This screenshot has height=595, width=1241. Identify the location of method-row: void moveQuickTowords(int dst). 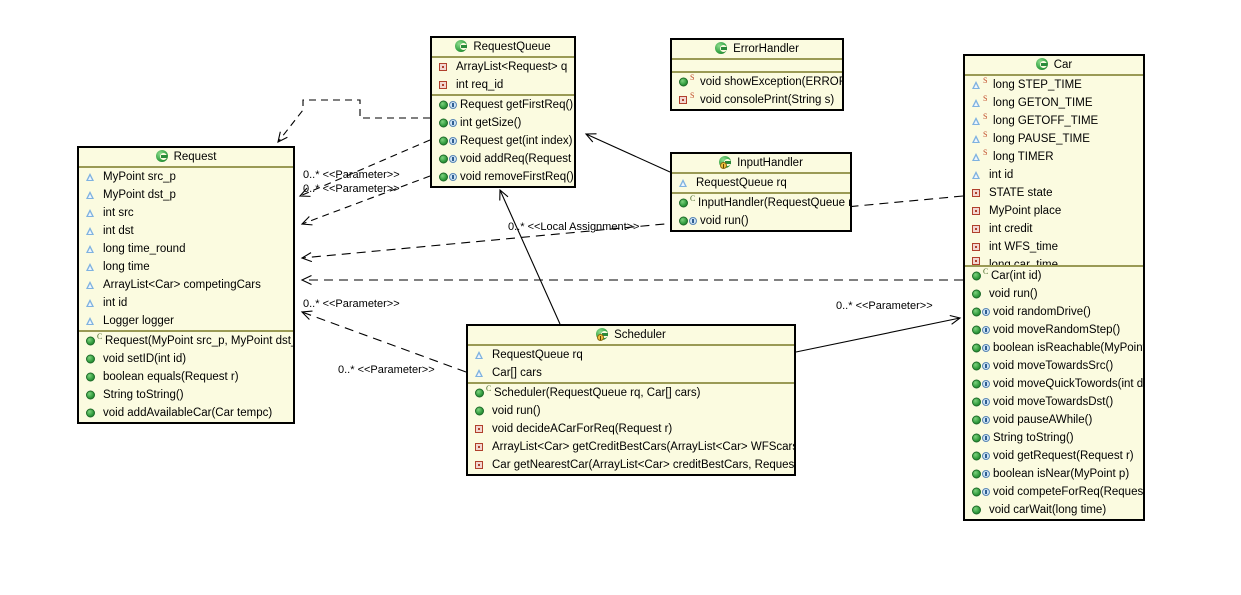
(1054, 384).